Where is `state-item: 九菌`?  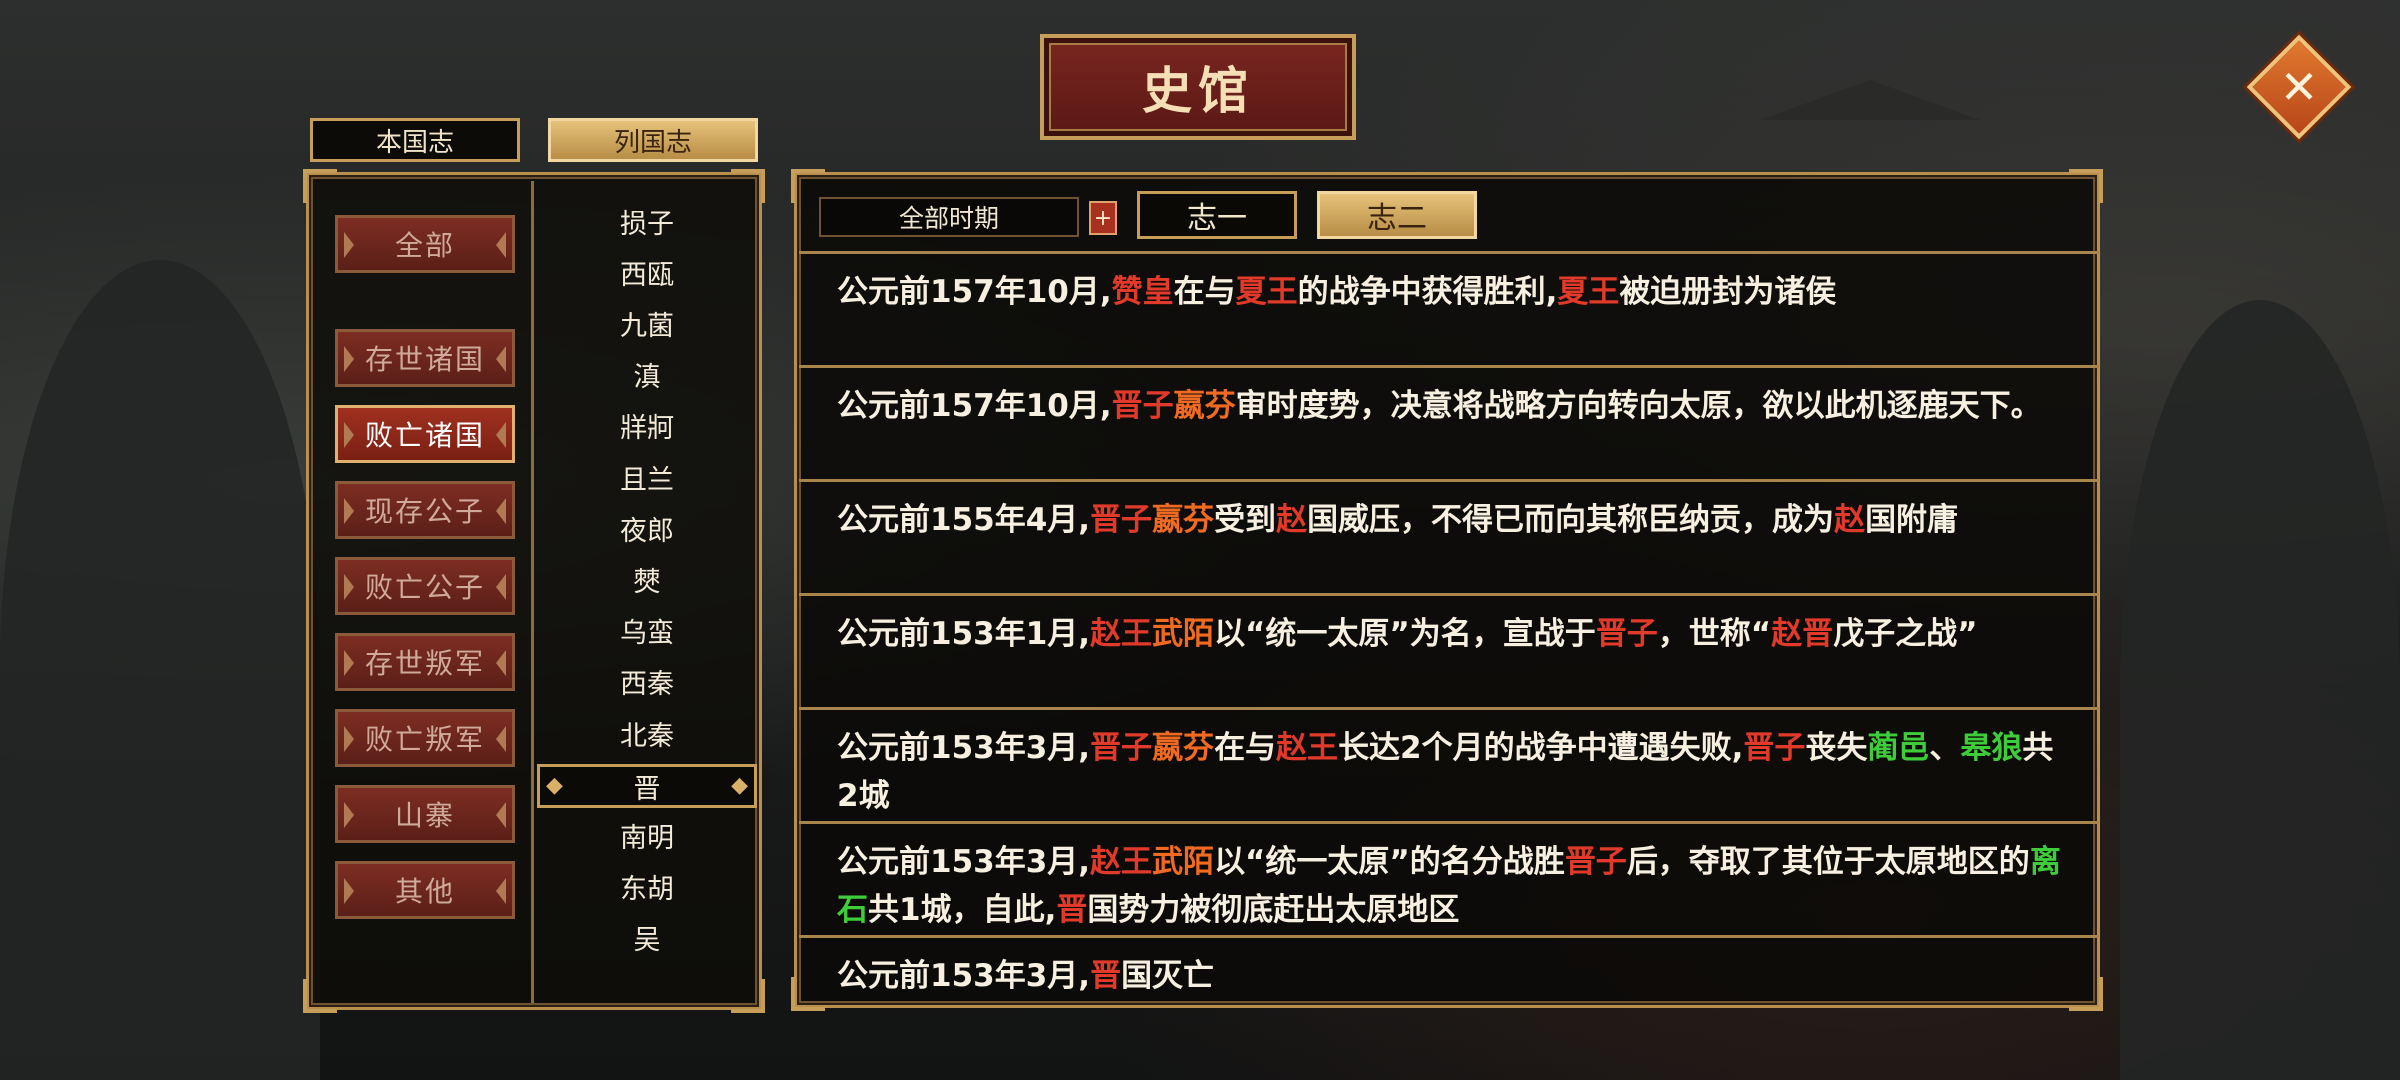
state-item: 九菌 is located at coordinates (647, 323).